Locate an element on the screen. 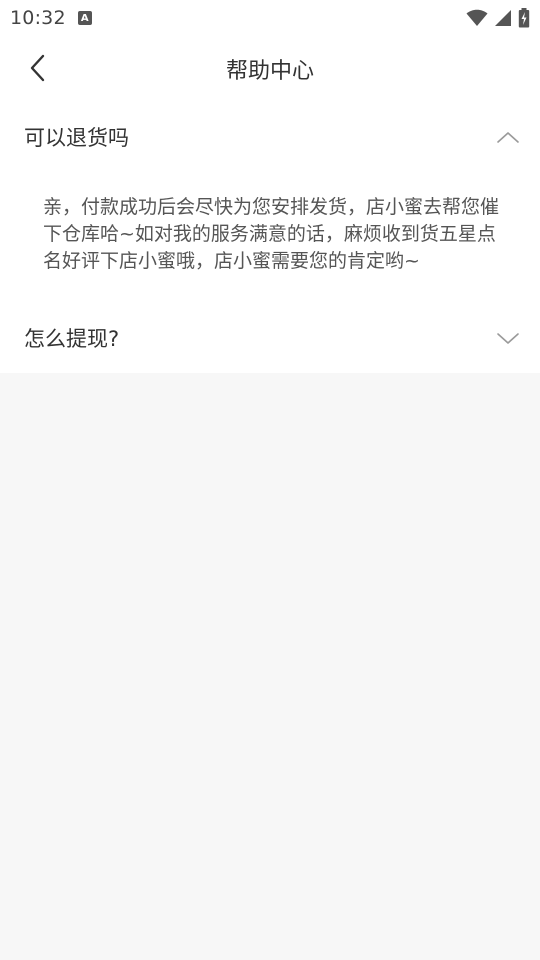  page-title: 帮助中心 is located at coordinates (269, 71).